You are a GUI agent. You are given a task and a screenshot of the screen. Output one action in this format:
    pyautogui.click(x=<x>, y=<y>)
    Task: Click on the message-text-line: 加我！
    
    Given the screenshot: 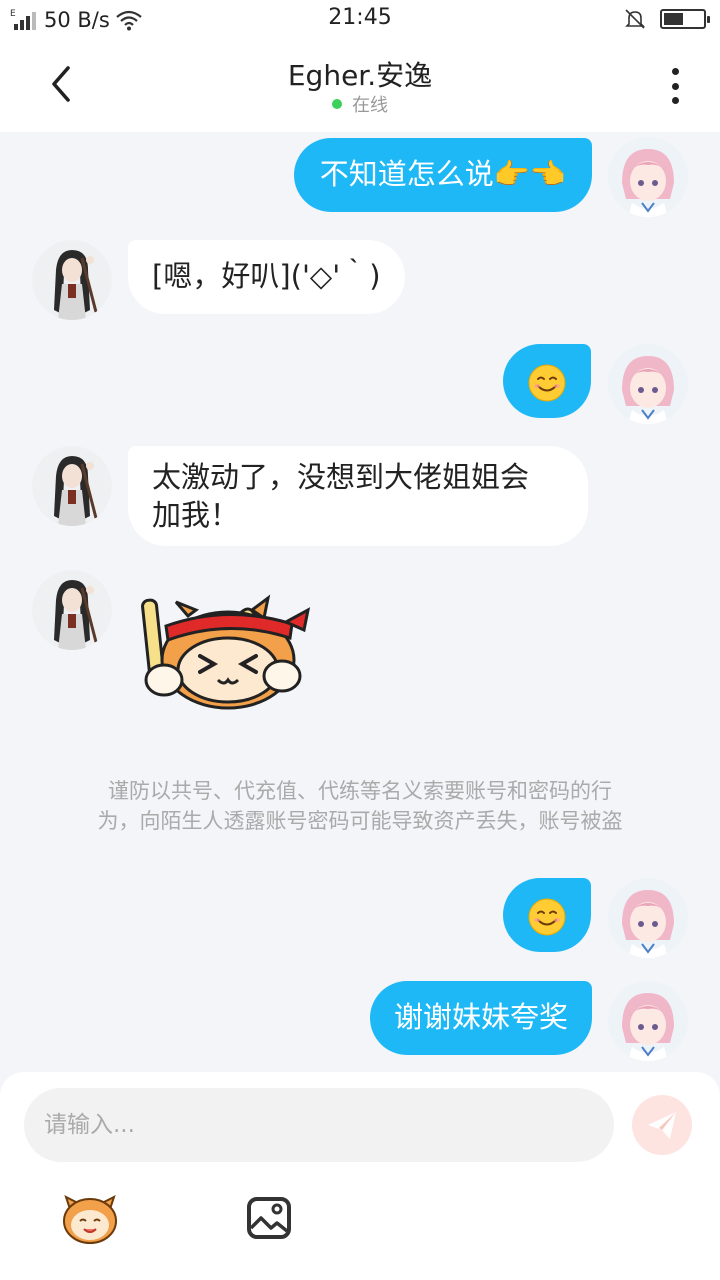 What is the action you would take?
    pyautogui.click(x=196, y=515)
    